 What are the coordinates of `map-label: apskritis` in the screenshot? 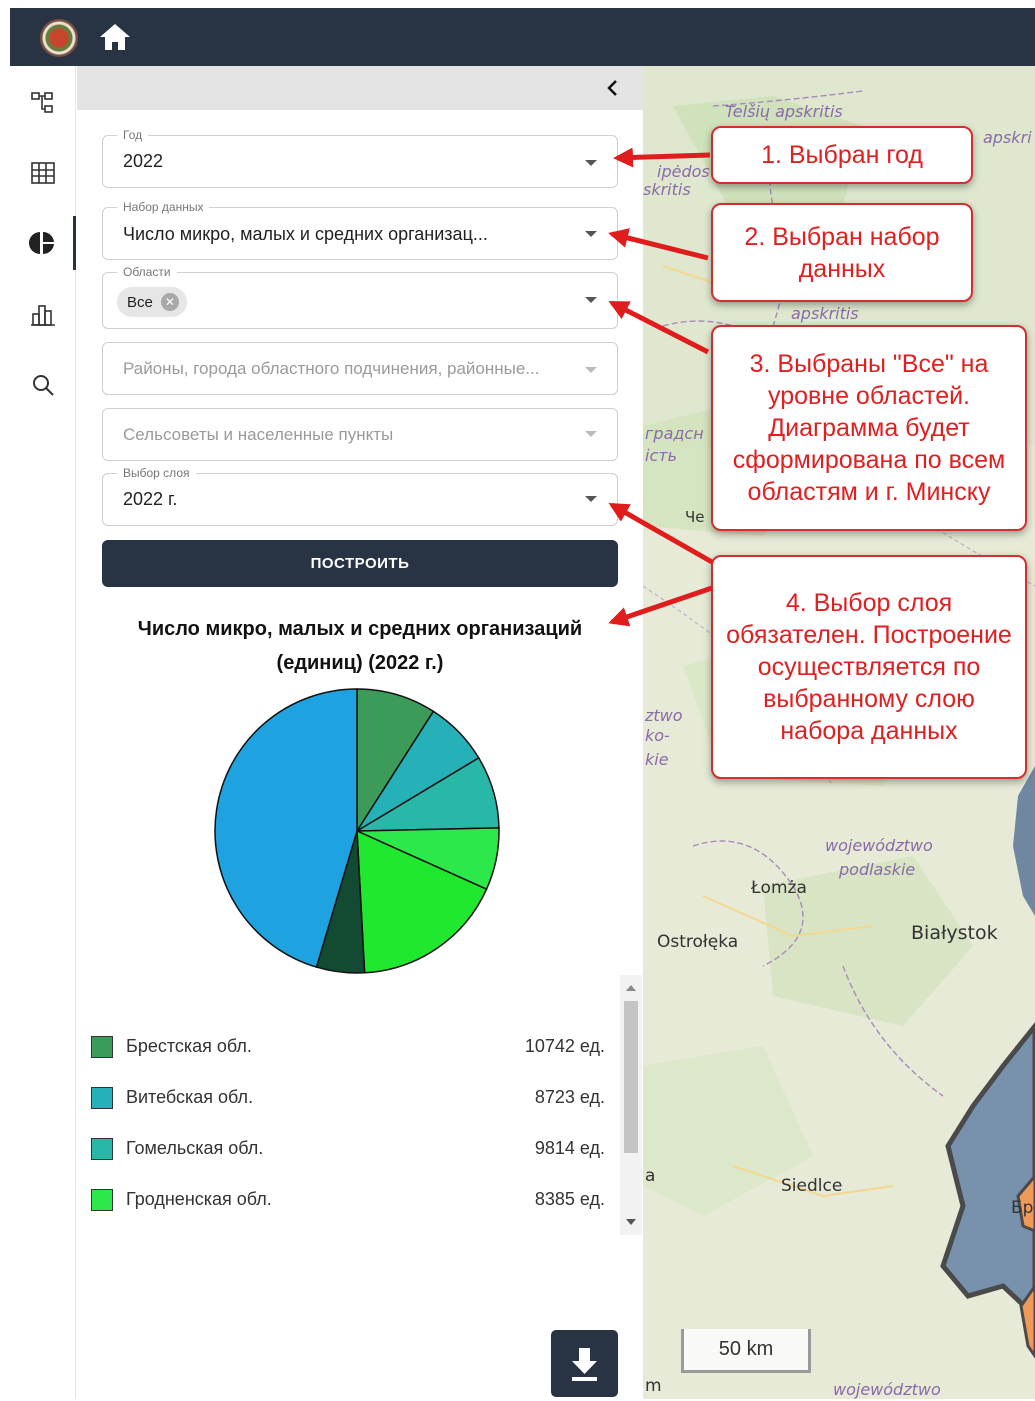 It's located at (825, 313).